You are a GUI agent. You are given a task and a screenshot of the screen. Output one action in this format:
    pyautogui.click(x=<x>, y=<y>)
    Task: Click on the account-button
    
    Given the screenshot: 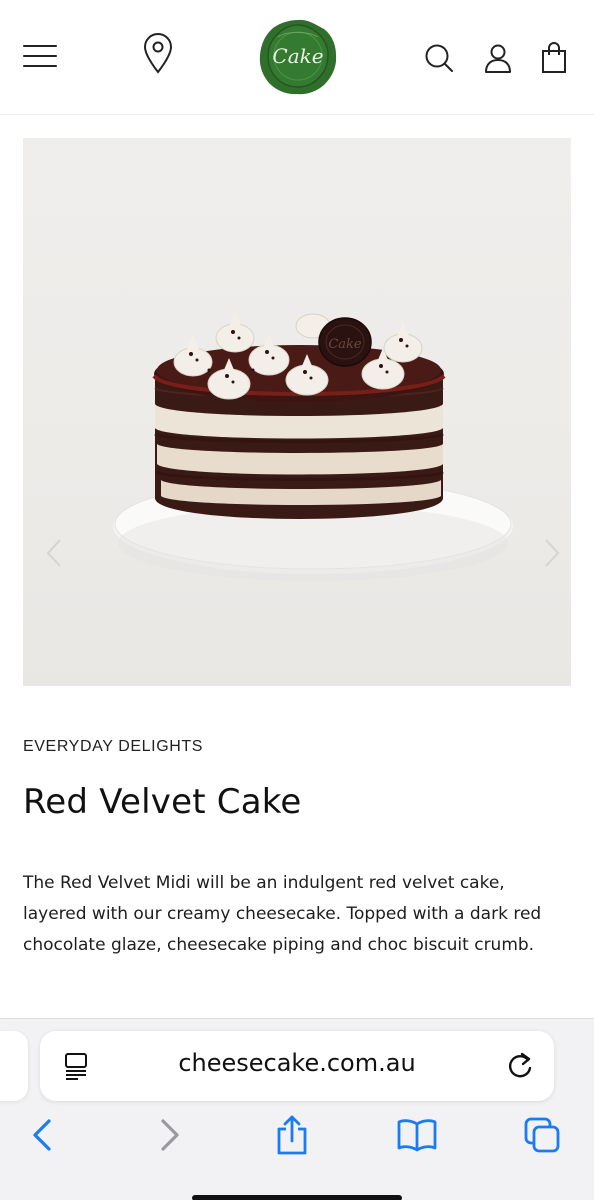 What is the action you would take?
    pyautogui.click(x=498, y=59)
    